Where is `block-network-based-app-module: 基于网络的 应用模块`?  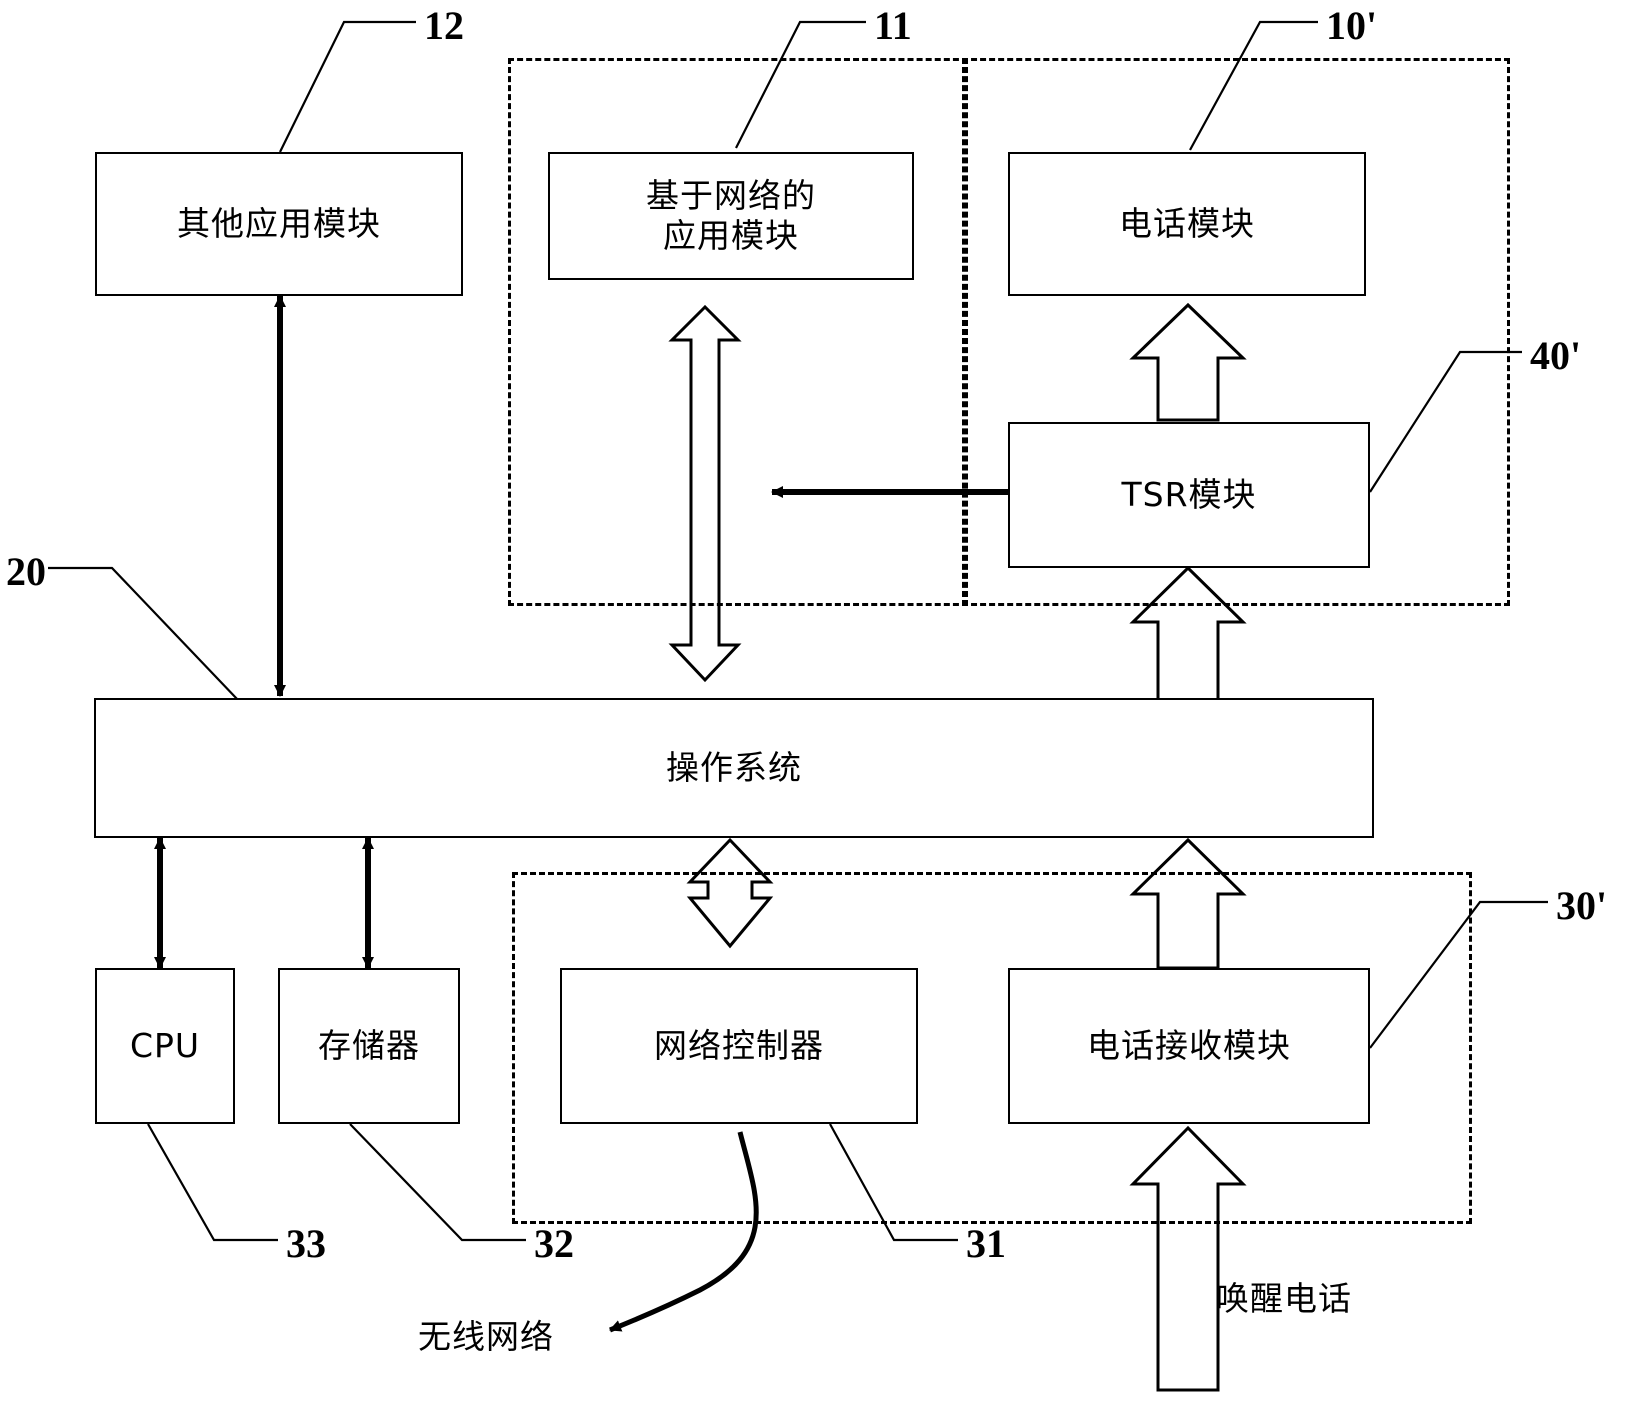 block-network-based-app-module: 基于网络的 应用模块 is located at coordinates (731, 216).